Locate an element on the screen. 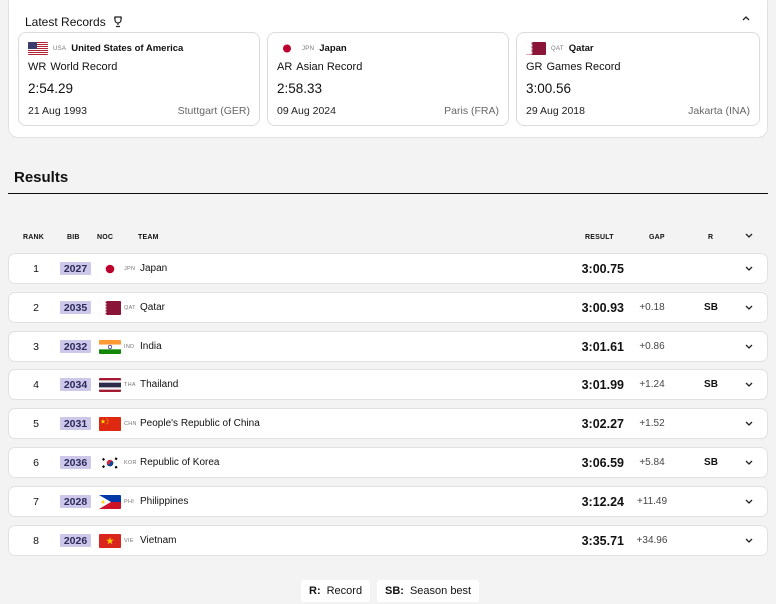 The height and width of the screenshot is (604, 776). table-row: 1 2027 JPN Japan 3:00.75 is located at coordinates (388, 268).